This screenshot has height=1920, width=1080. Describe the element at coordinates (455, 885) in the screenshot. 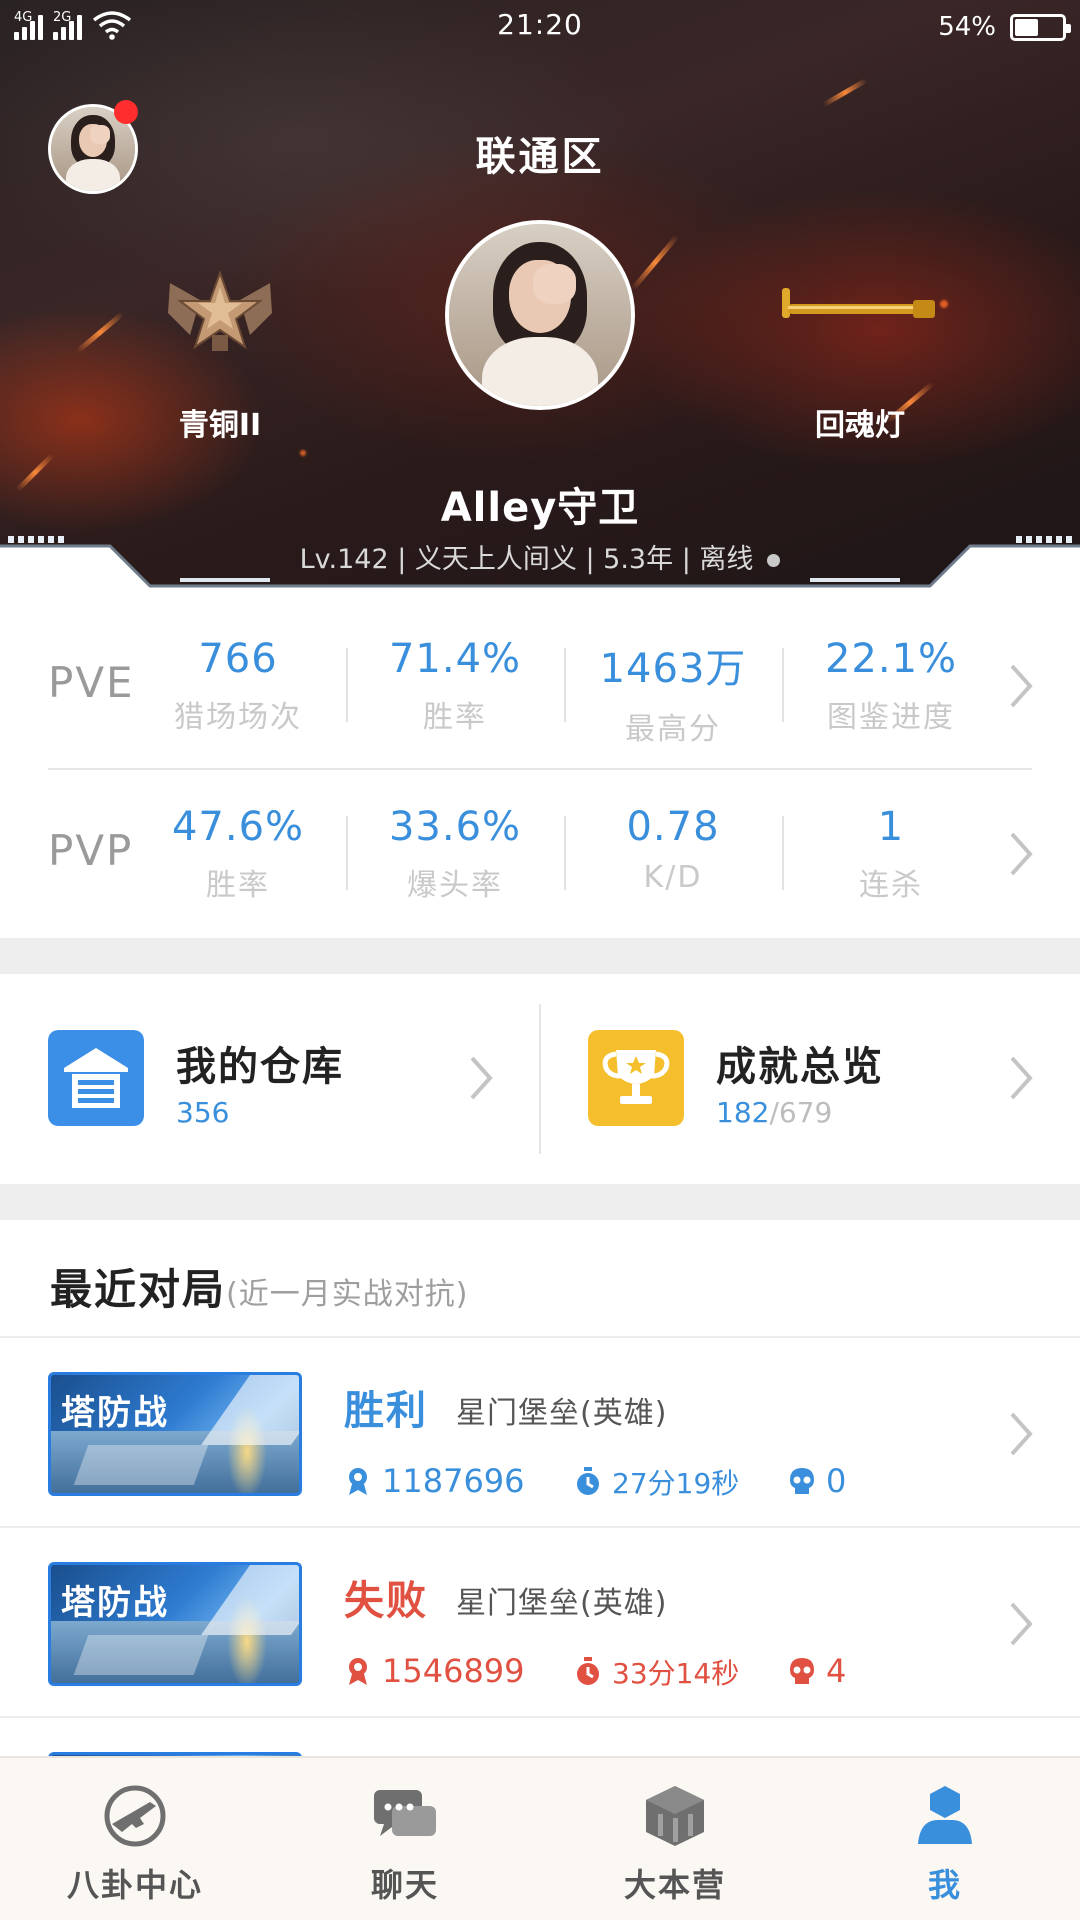

I see `stat-label: 爆头率` at that location.